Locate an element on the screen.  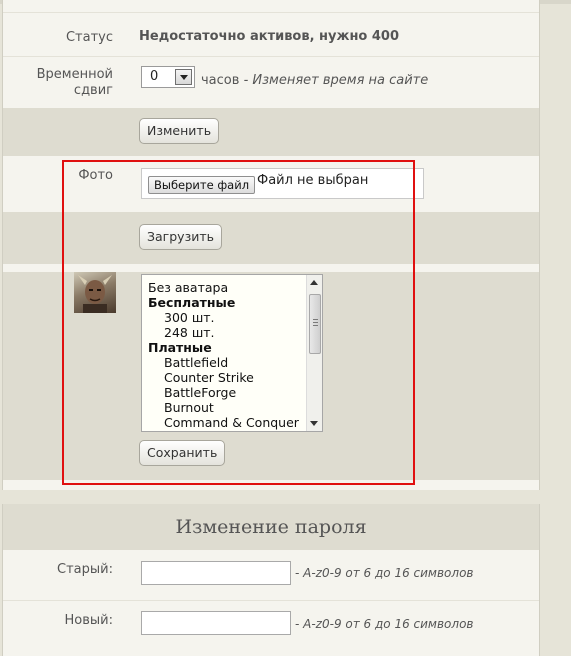
timeshift-hint: часов - Изменяет время на сайте is located at coordinates (314, 80).